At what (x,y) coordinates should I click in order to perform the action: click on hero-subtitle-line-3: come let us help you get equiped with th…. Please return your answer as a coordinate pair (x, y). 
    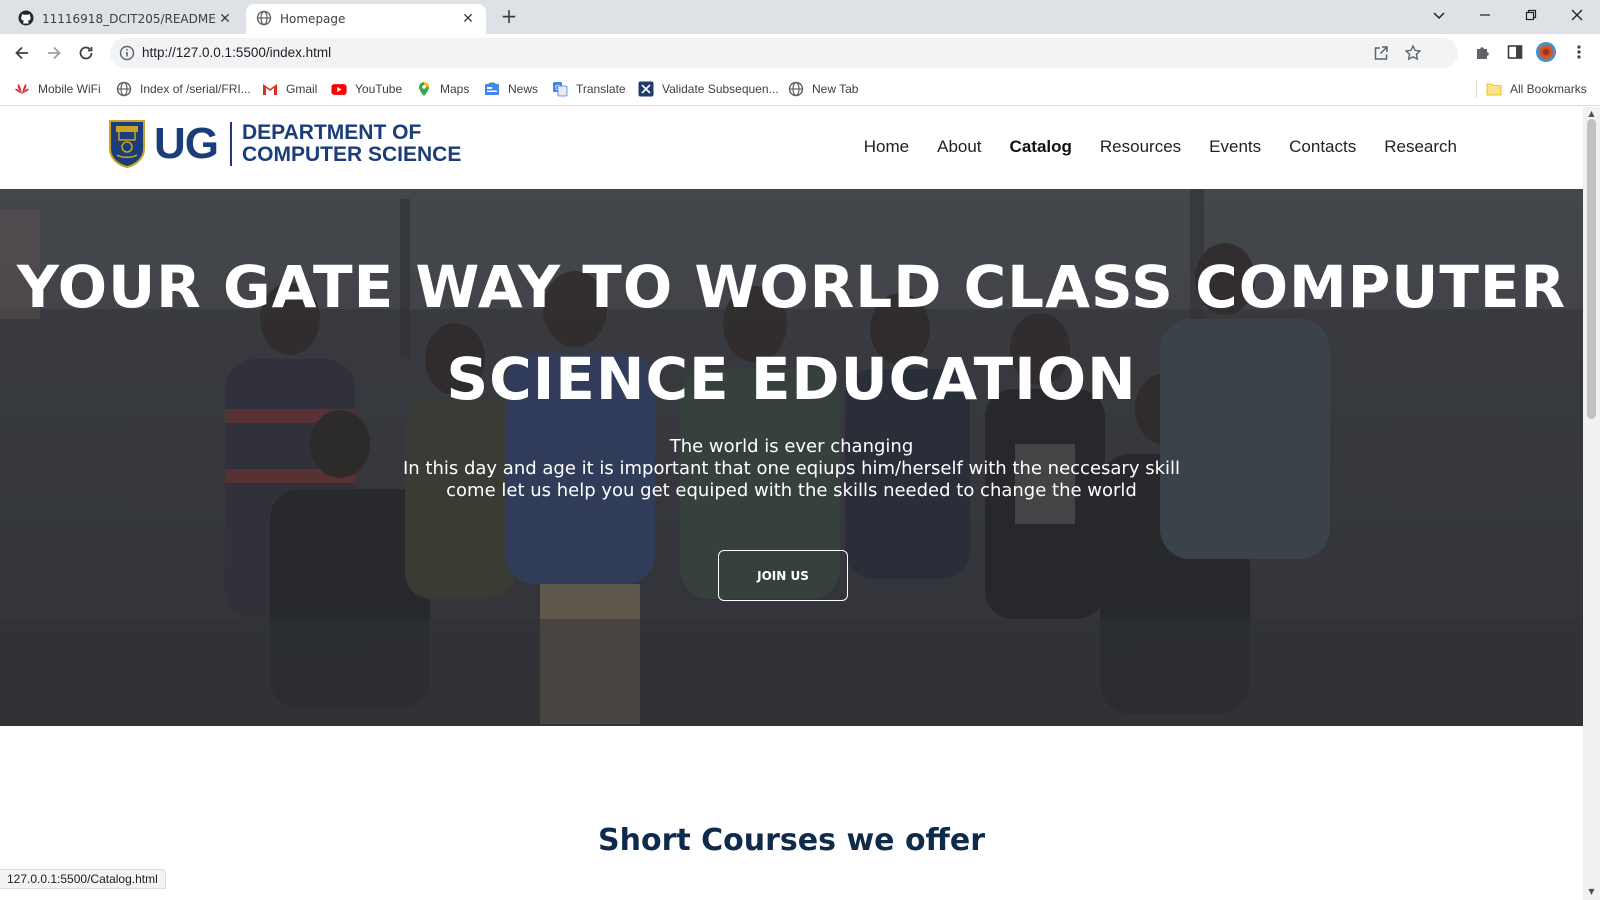
    Looking at the image, I should click on (791, 490).